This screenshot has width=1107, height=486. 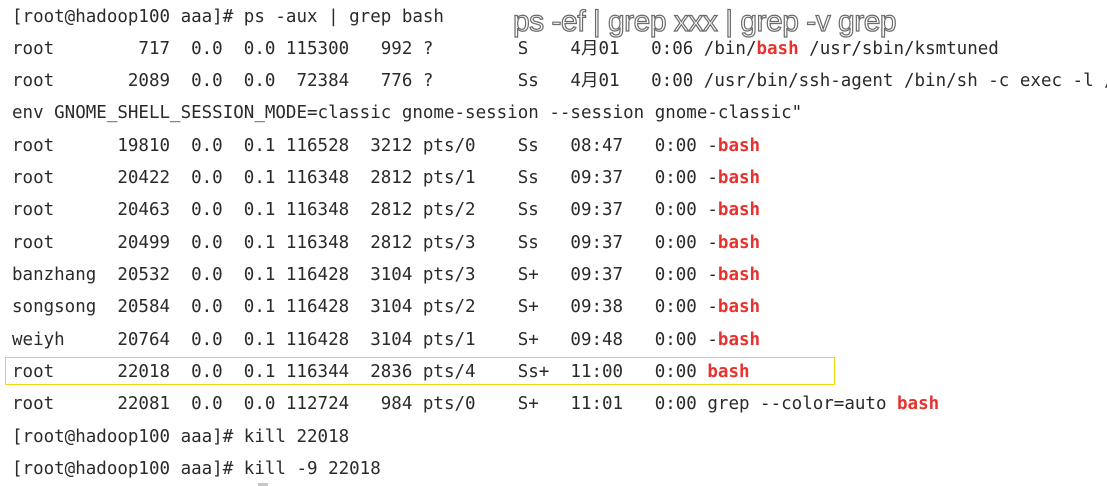 What do you see at coordinates (898, 49) in the screenshot?
I see `line-text: /usr/sbin/ksmtuned` at bounding box center [898, 49].